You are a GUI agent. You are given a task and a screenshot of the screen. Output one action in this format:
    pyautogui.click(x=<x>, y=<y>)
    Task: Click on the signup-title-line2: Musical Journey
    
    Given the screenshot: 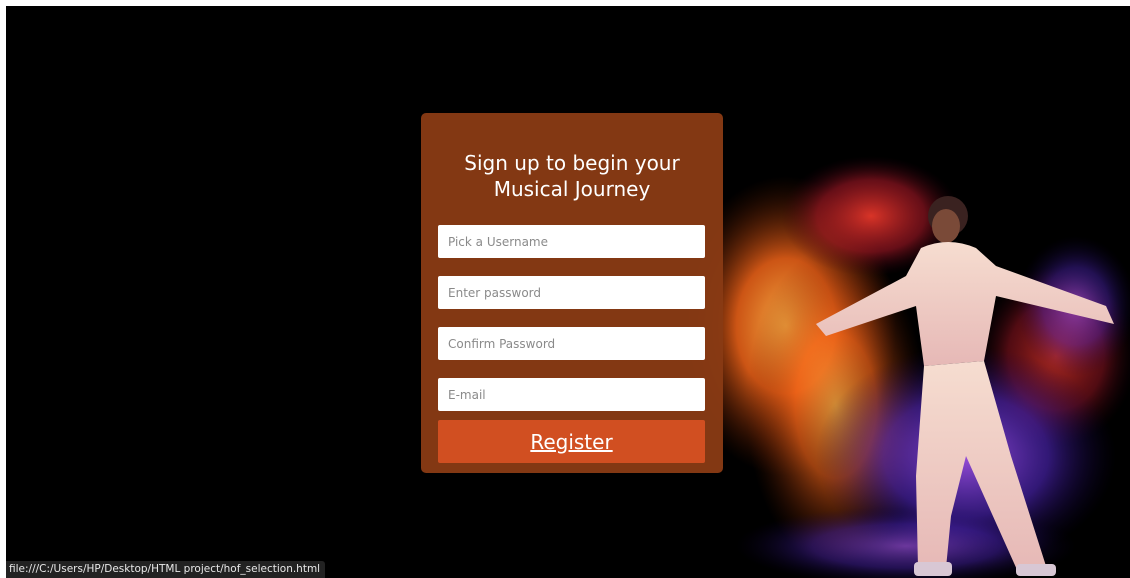 What is the action you would take?
    pyautogui.click(x=572, y=189)
    